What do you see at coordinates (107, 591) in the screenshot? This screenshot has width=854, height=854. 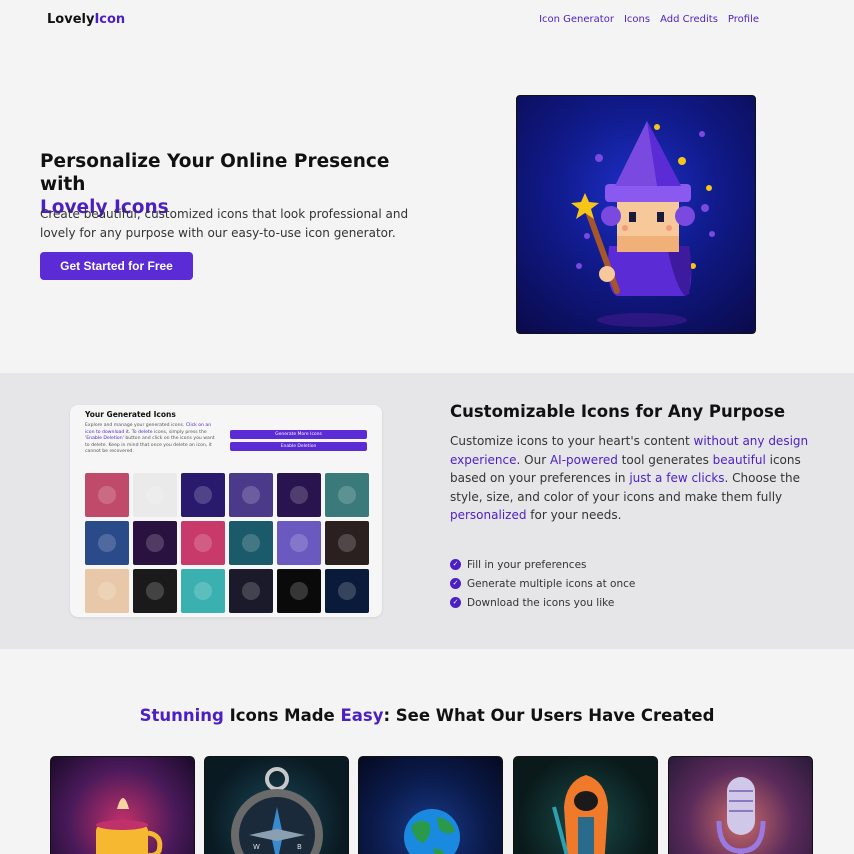 I see `coffee-cup-icon` at bounding box center [107, 591].